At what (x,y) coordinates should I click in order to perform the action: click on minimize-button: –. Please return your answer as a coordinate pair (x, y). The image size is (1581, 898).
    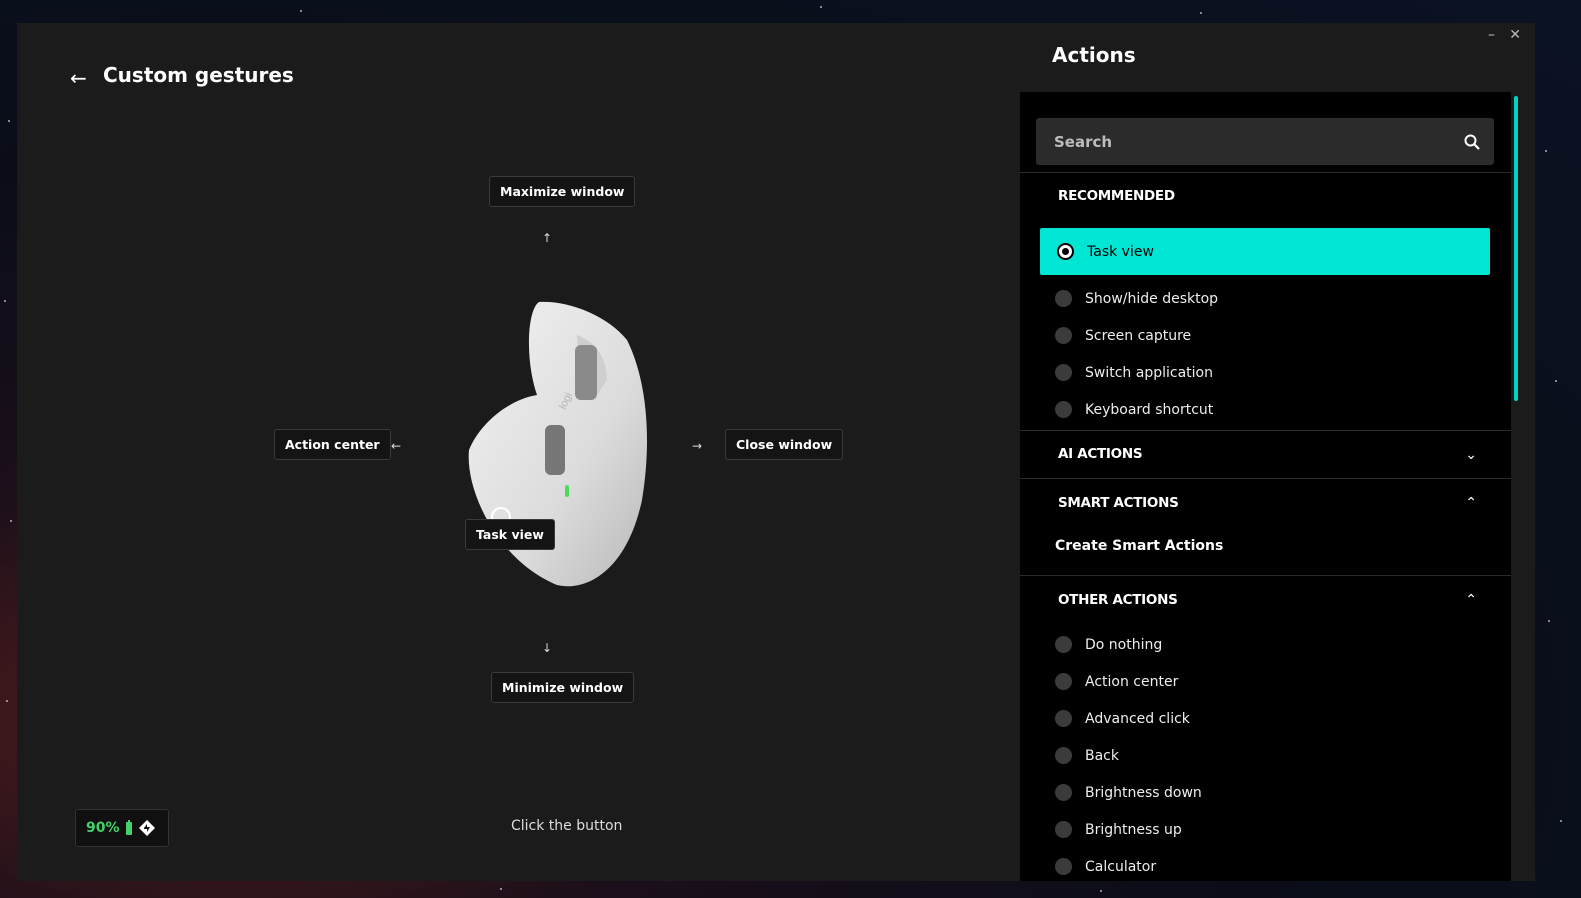
    Looking at the image, I should click on (1491, 35).